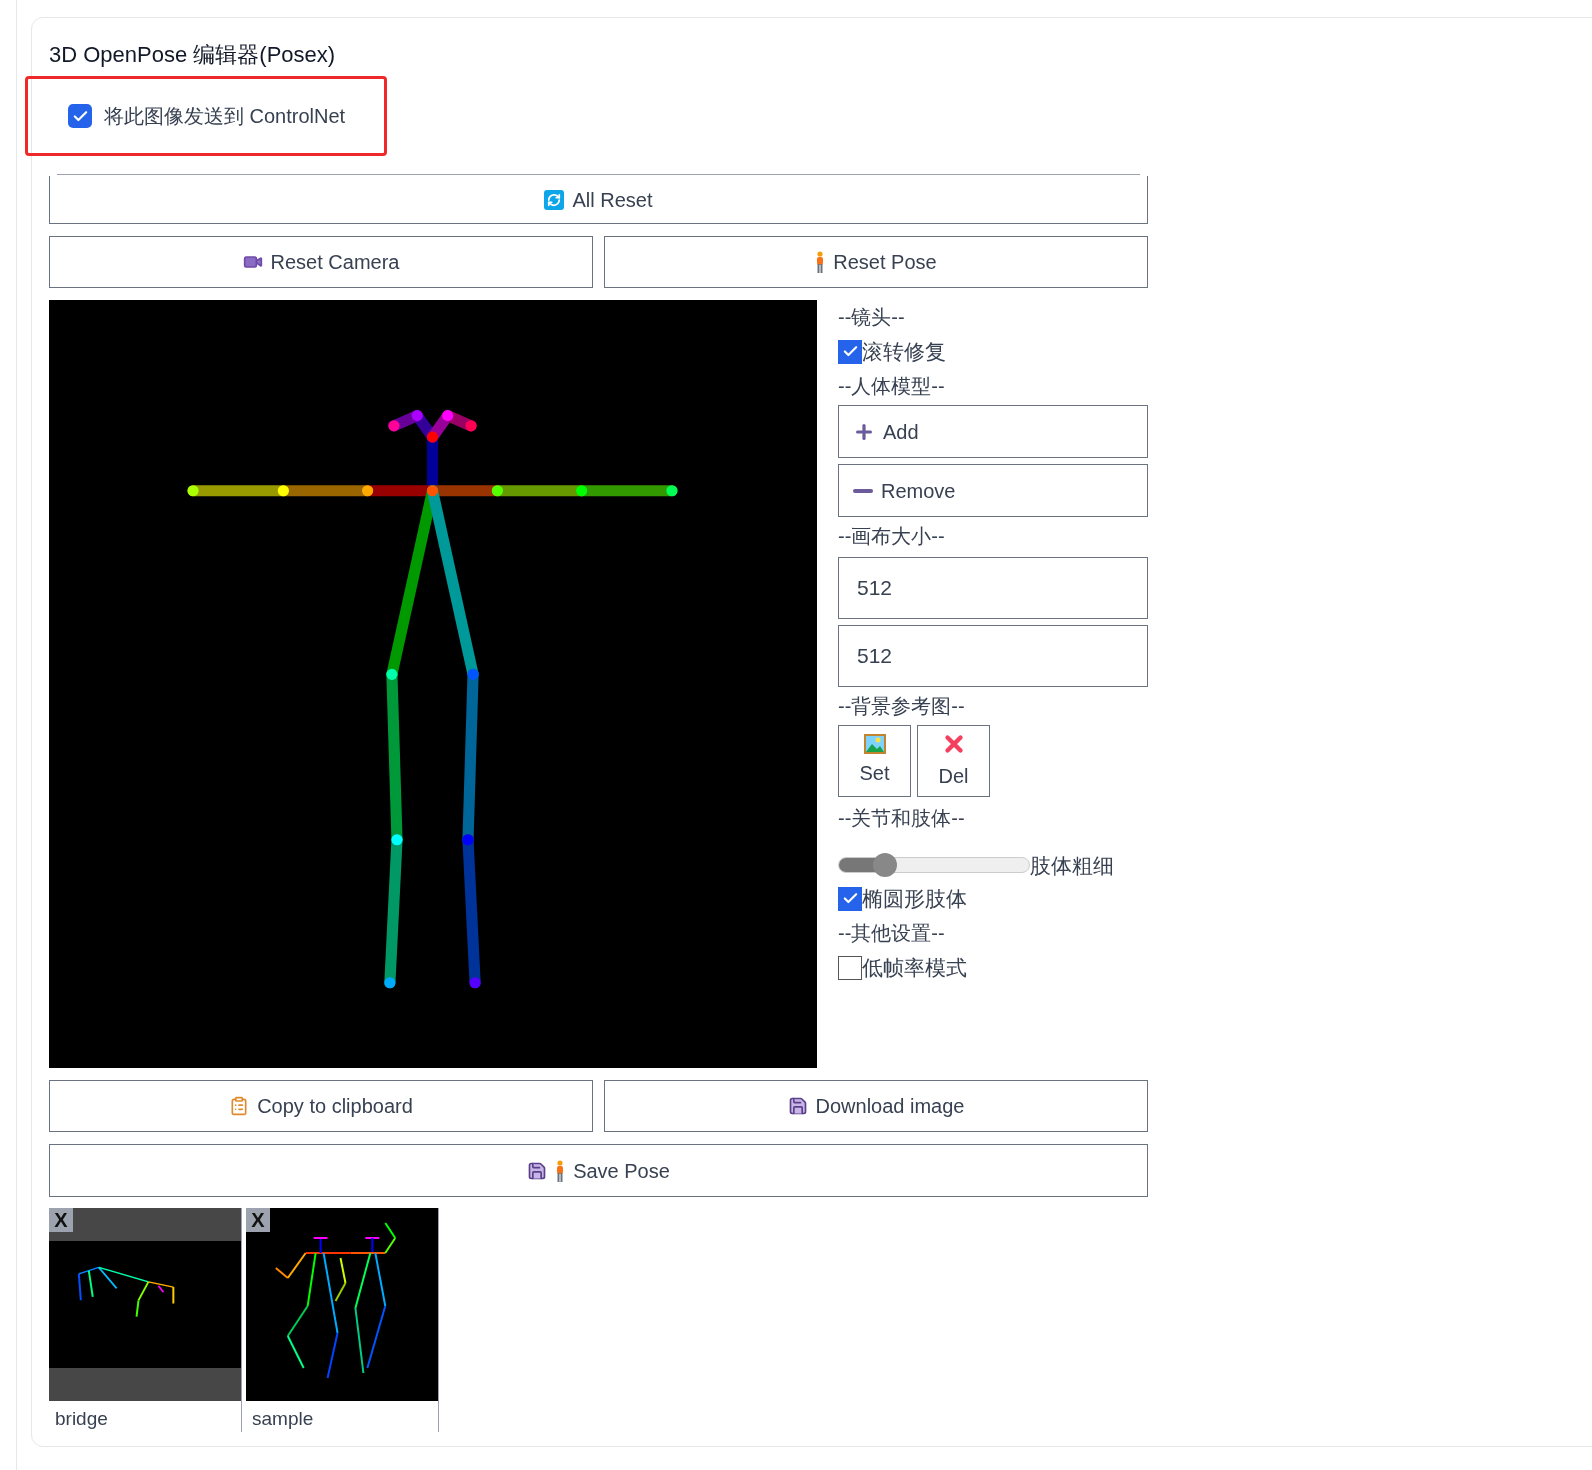  I want to click on height-field: 512, so click(993, 656).